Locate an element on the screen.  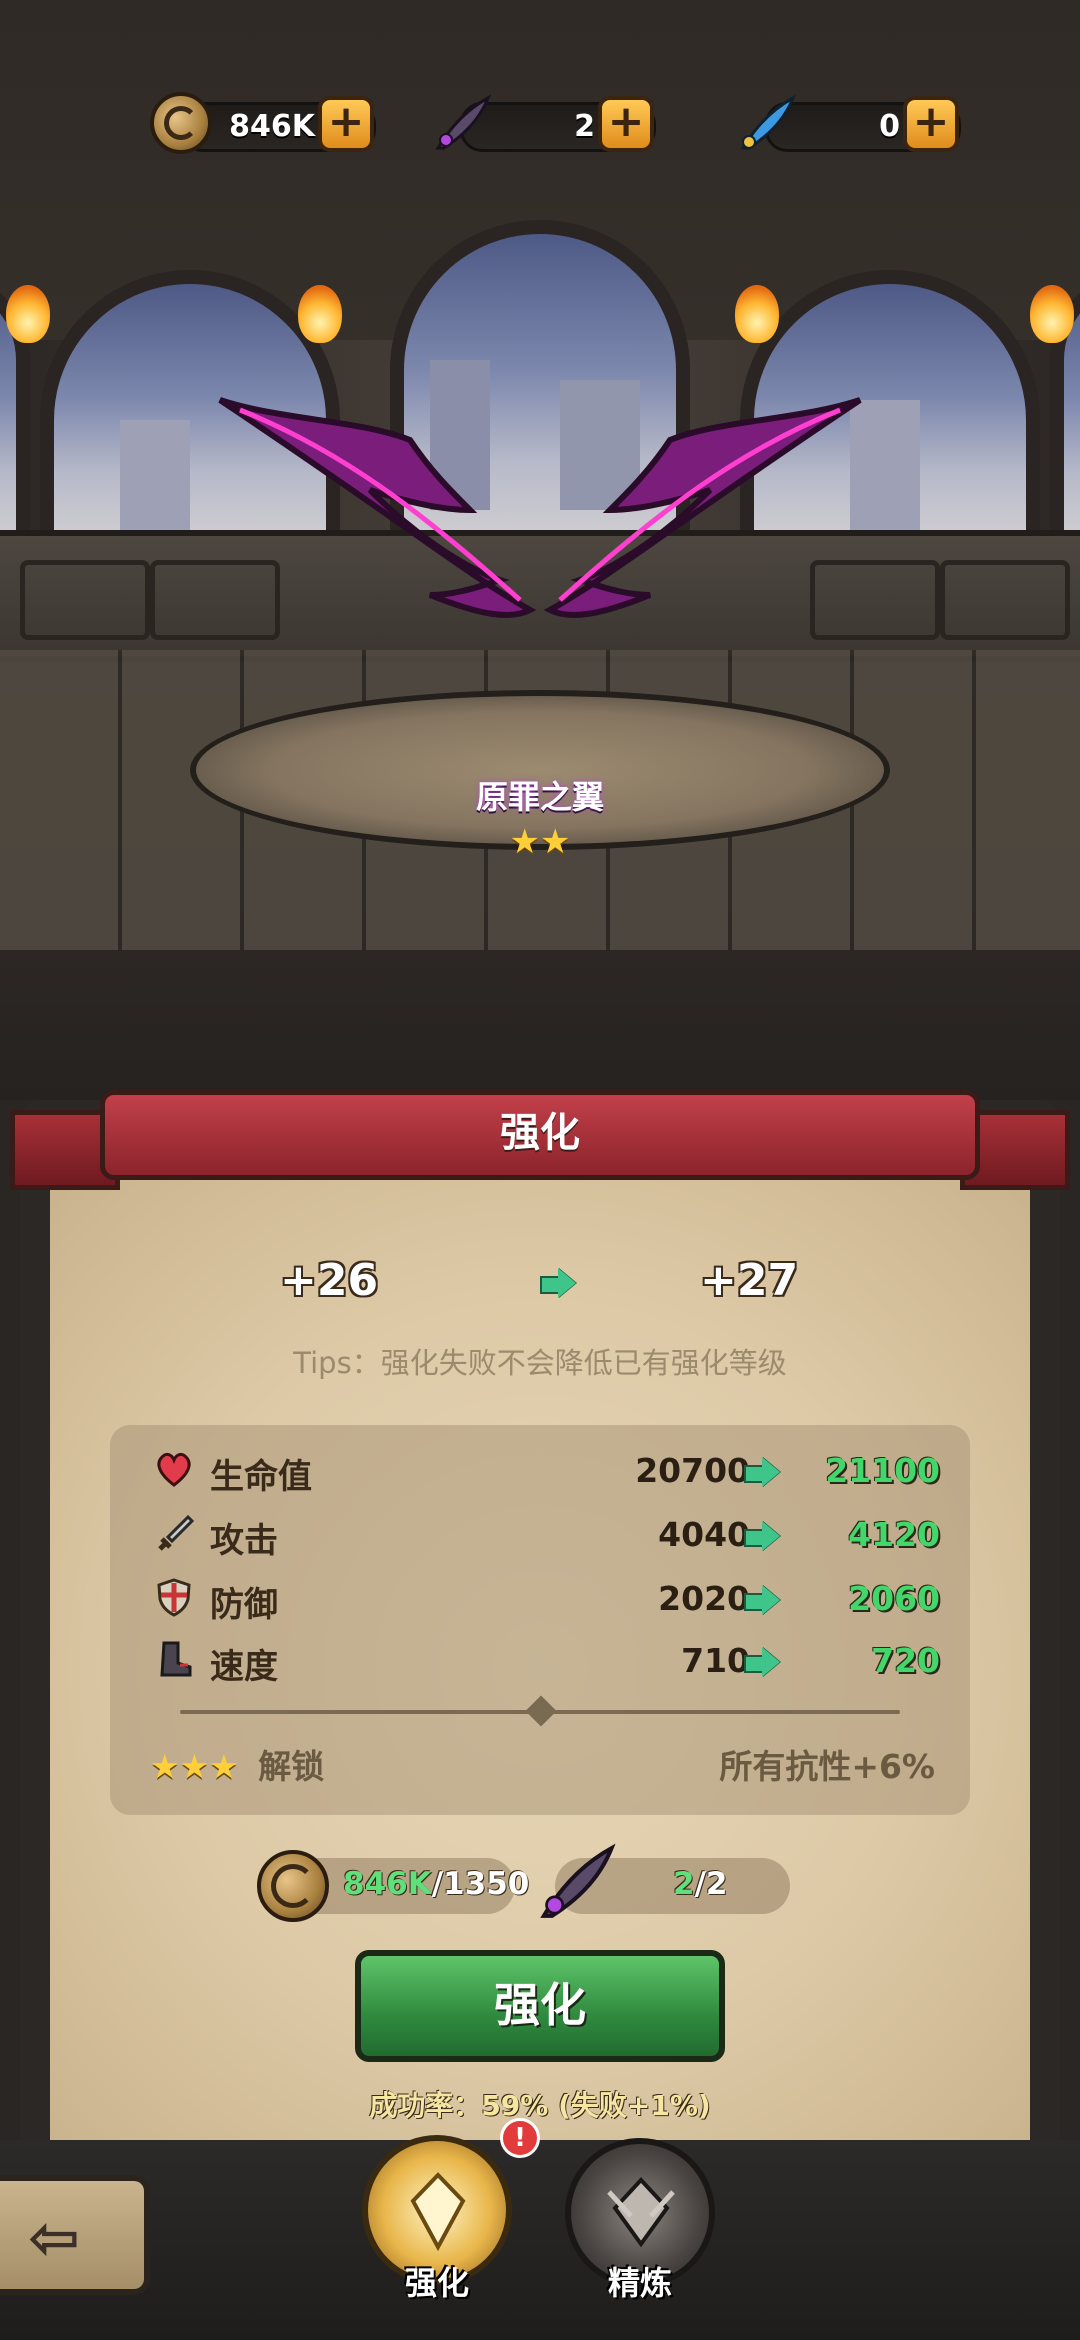
stat-current-value: 2020 is located at coordinates (704, 1598).